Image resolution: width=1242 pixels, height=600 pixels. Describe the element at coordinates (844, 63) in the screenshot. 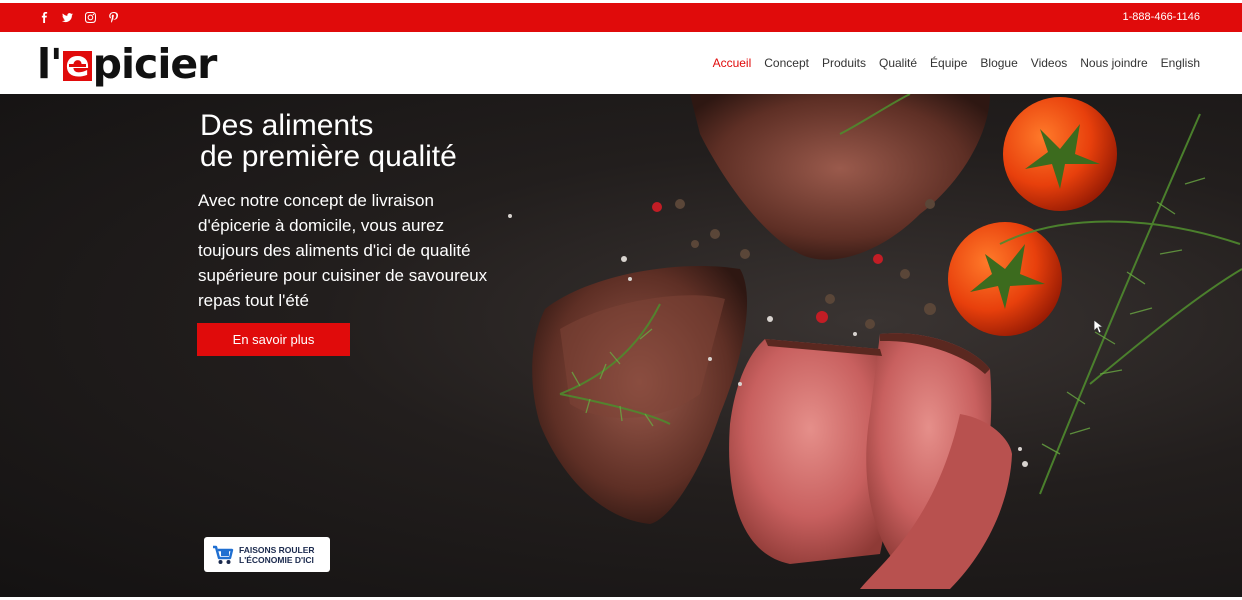

I see `nav-item-produits: Produits` at that location.